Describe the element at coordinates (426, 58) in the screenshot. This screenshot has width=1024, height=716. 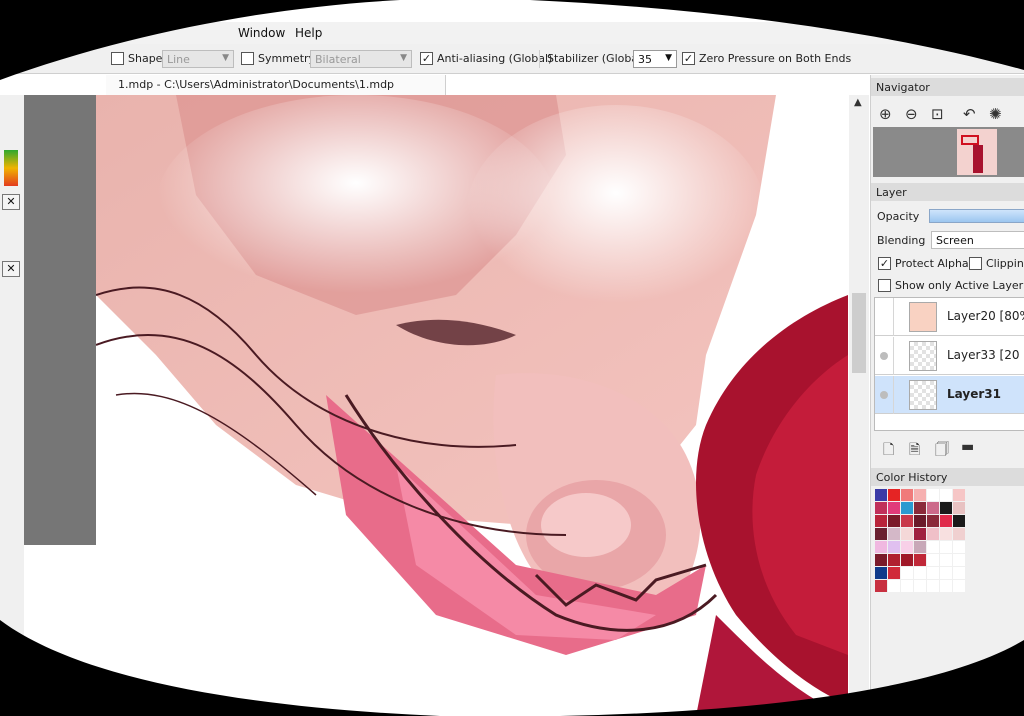
I see `antialias-checkbox: ✓` at that location.